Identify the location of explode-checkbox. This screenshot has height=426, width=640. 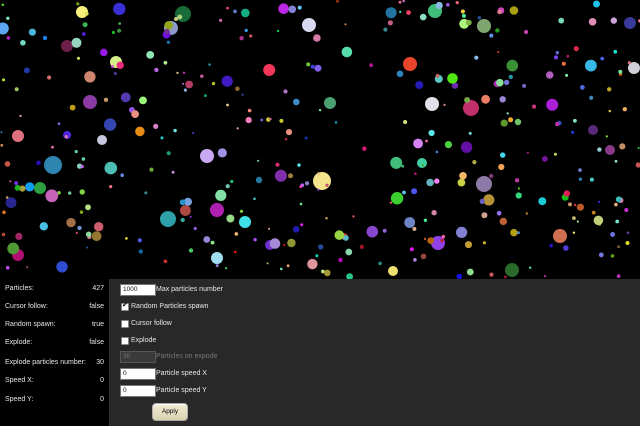
(125, 341).